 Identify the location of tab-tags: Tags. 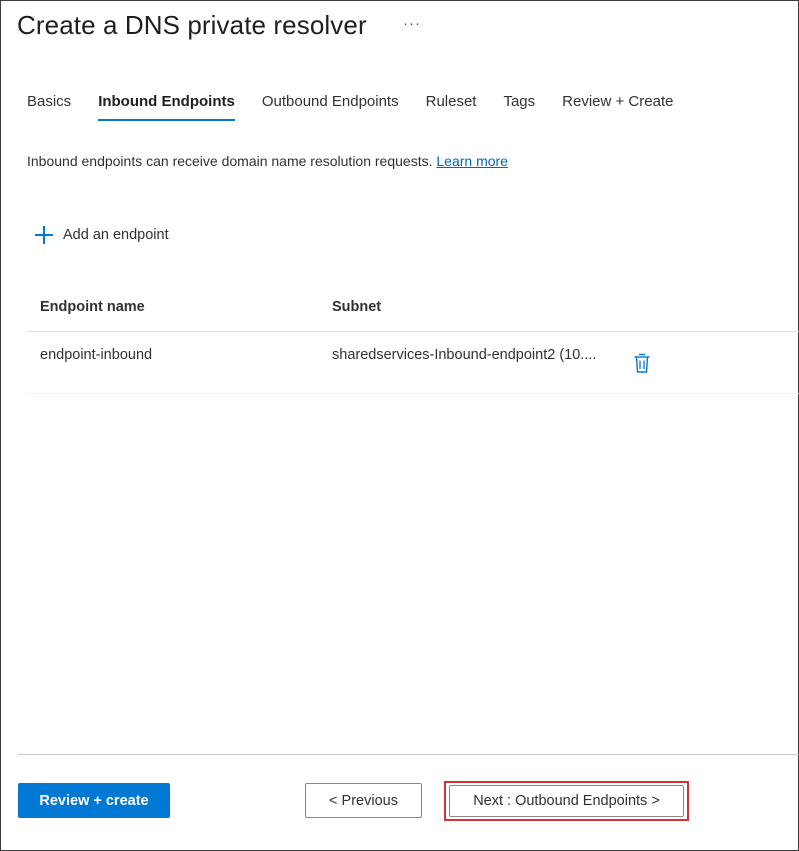
(519, 107).